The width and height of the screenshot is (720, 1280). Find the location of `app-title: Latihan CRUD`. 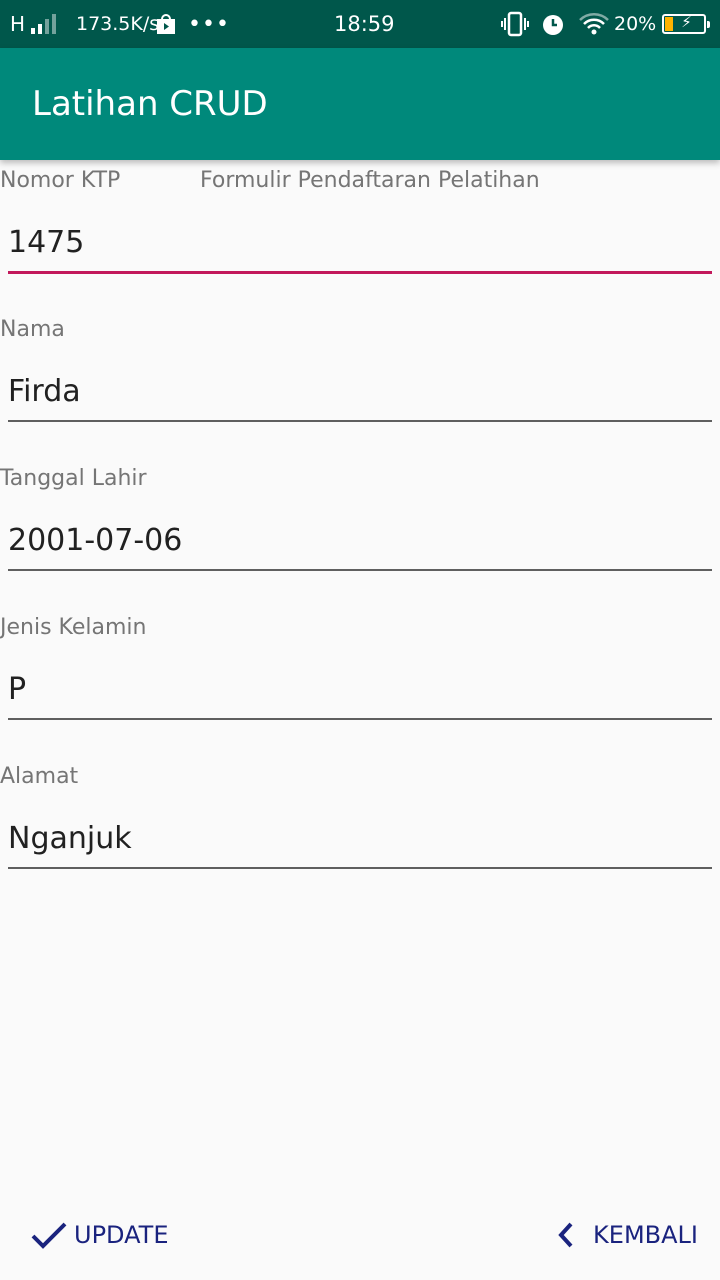

app-title: Latihan CRUD is located at coordinates (150, 104).